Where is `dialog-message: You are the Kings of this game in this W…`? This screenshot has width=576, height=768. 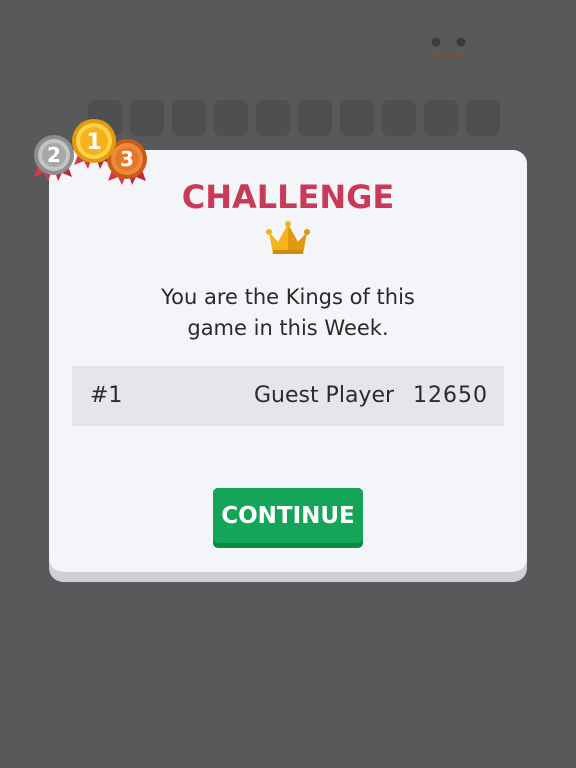 dialog-message: You are the Kings of this game in this W… is located at coordinates (288, 313).